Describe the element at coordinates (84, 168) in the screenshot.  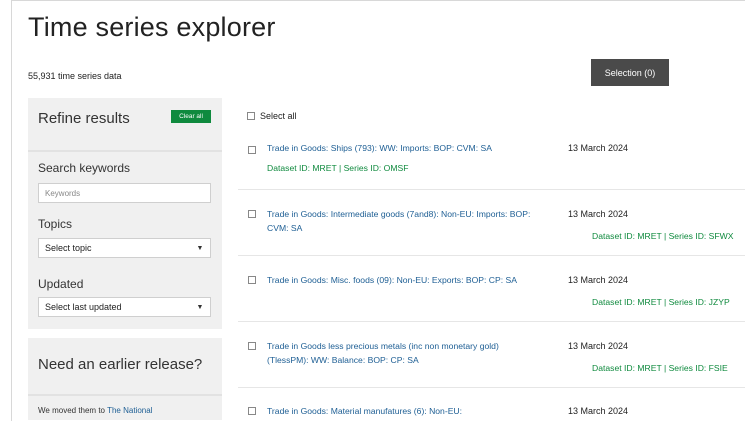
I see `search-label: Search keywords` at that location.